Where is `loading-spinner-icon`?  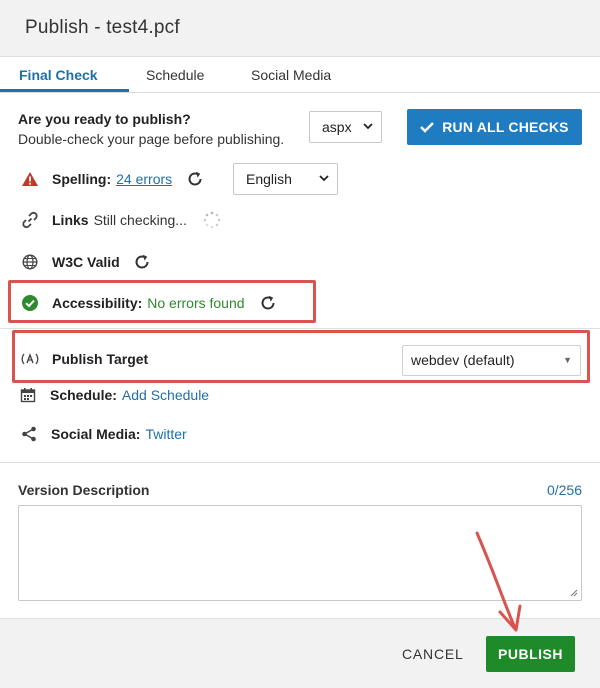
loading-spinner-icon is located at coordinates (212, 220).